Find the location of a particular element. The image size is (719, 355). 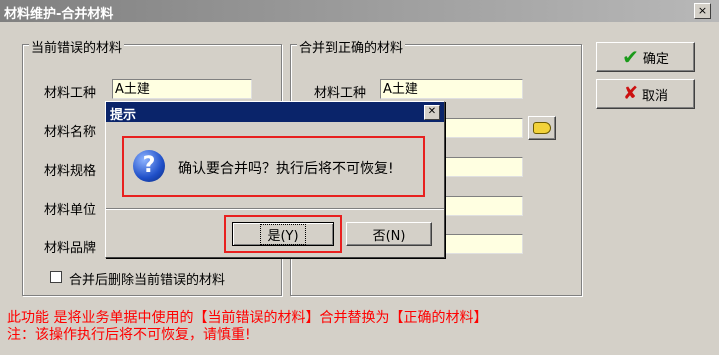

red-x-icon: ✘ is located at coordinates (630, 93).